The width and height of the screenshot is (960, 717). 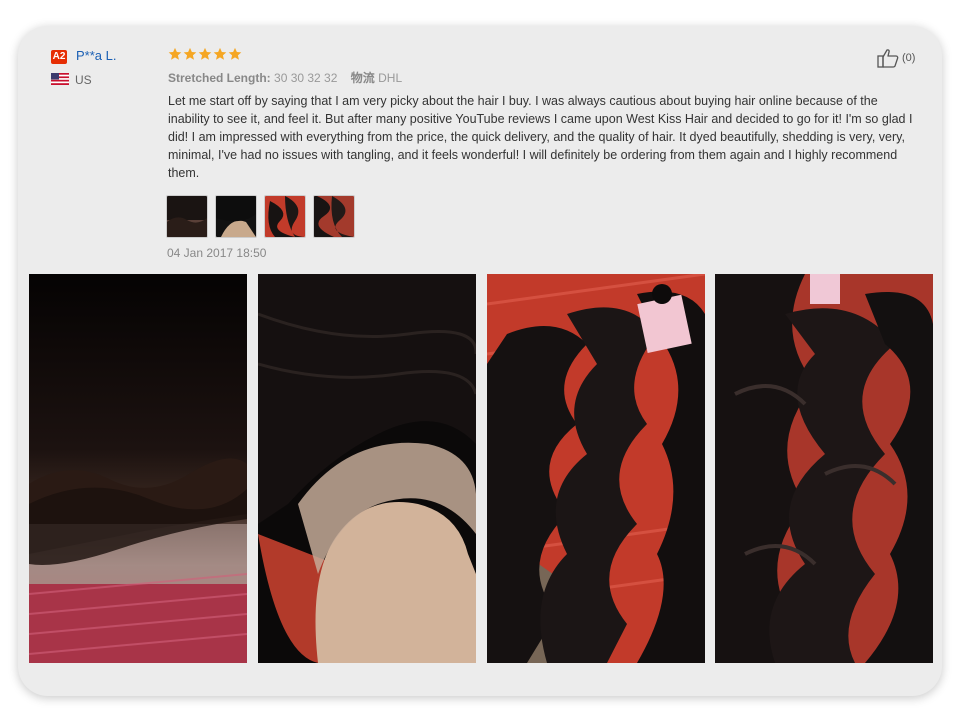 What do you see at coordinates (219, 78) in the screenshot?
I see `stretched-length-label: Stretched Length:` at bounding box center [219, 78].